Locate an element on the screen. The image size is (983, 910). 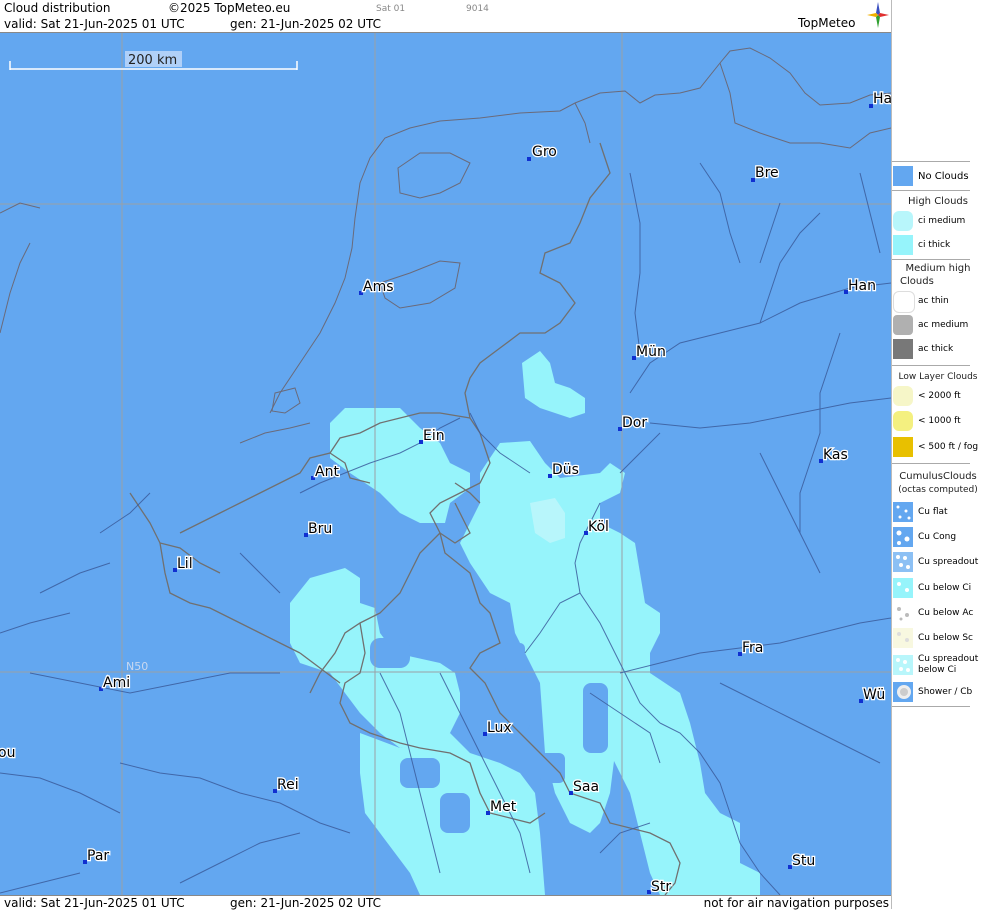
low-500-swatch is located at coordinates (903, 447).